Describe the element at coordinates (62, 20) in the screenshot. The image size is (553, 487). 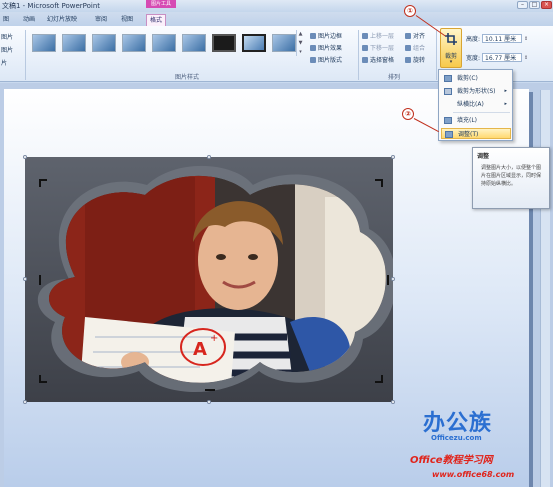
I see `tab-slideshow: 幻灯片放映` at that location.